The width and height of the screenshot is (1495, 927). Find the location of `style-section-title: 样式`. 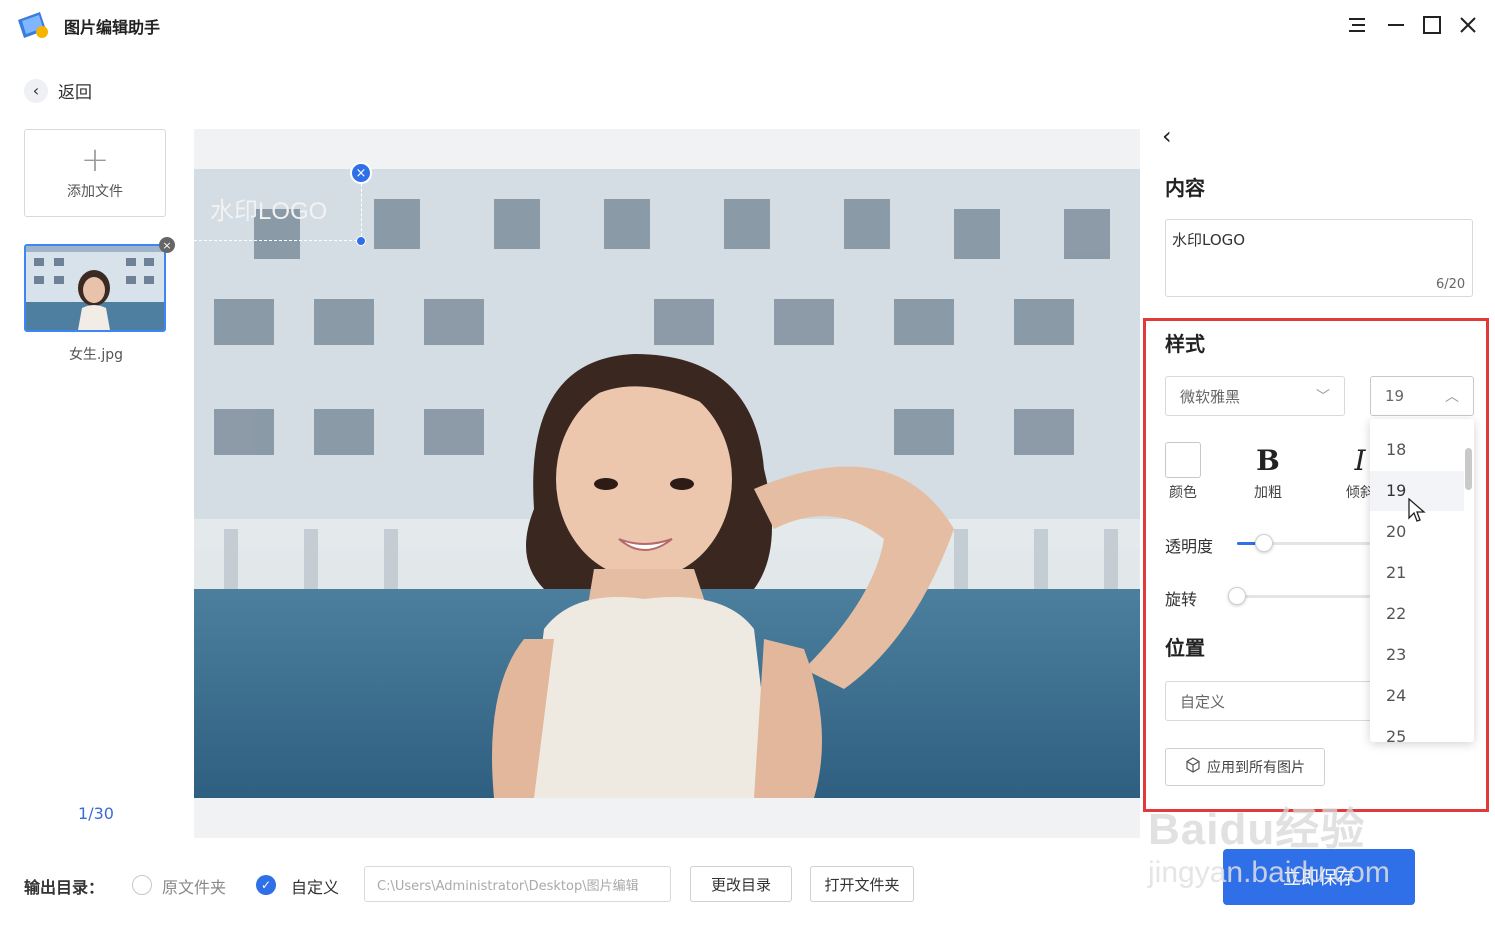

style-section-title: 样式 is located at coordinates (1185, 344).